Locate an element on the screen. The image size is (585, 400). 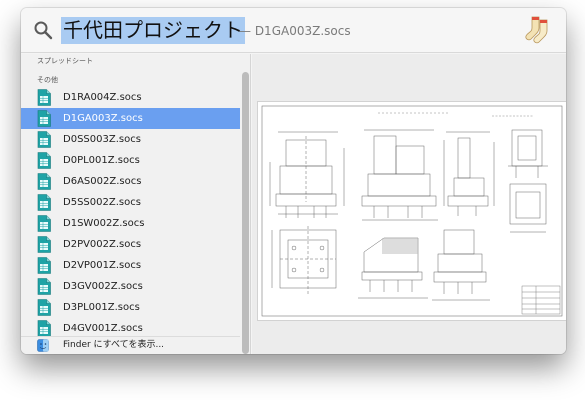
search-completion-hint: — D1GA003Z.socs is located at coordinates (295, 31).